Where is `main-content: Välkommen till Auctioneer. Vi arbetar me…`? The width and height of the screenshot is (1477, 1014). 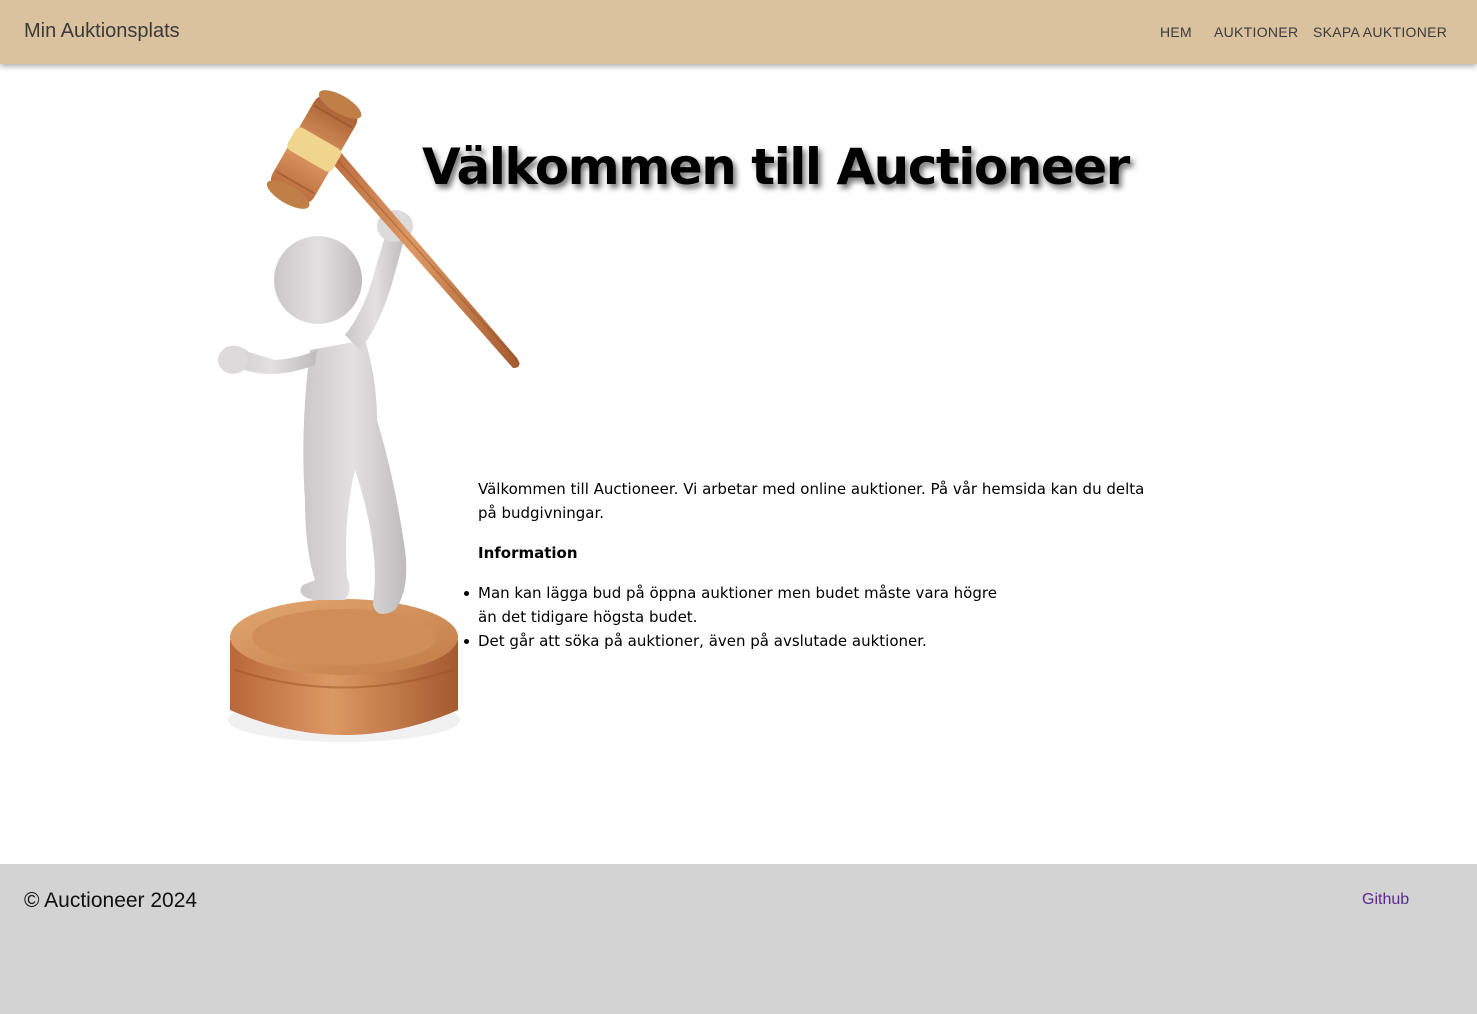 main-content: Välkommen till Auctioneer. Vi arbetar me… is located at coordinates (811, 565).